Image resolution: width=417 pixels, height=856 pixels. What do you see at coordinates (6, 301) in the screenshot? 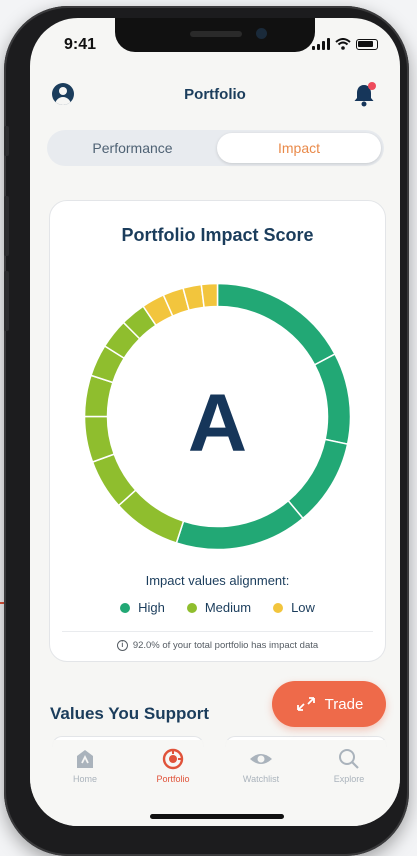
I see `volume-down-button` at bounding box center [6, 301].